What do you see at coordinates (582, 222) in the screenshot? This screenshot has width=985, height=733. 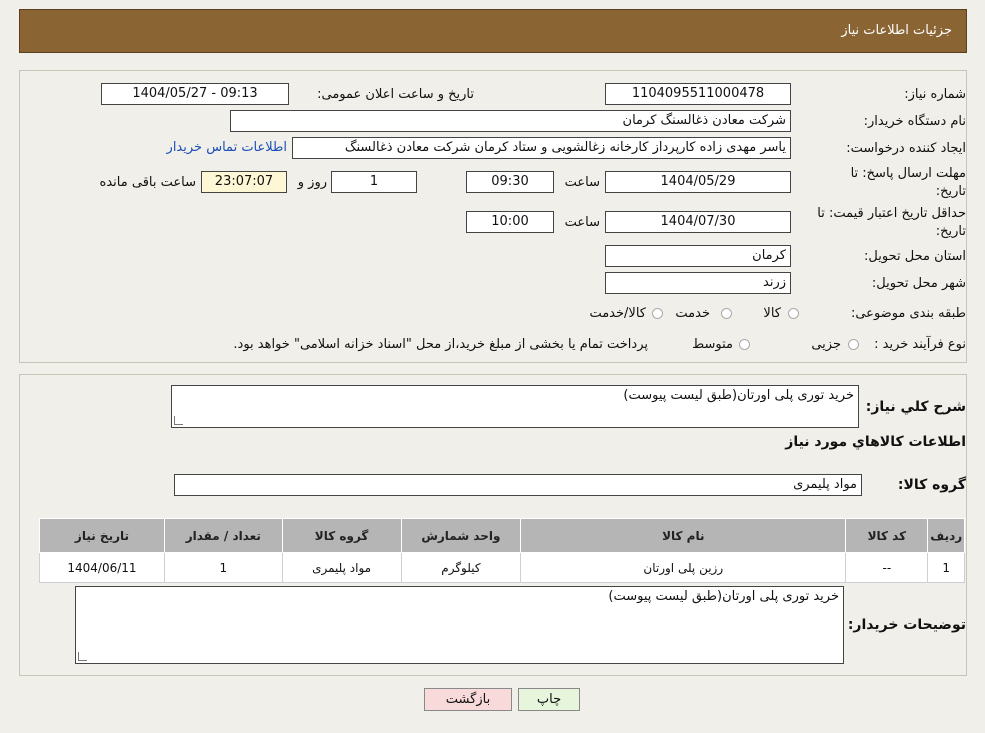 I see `price-validity-time-label: ساعت` at bounding box center [582, 222].